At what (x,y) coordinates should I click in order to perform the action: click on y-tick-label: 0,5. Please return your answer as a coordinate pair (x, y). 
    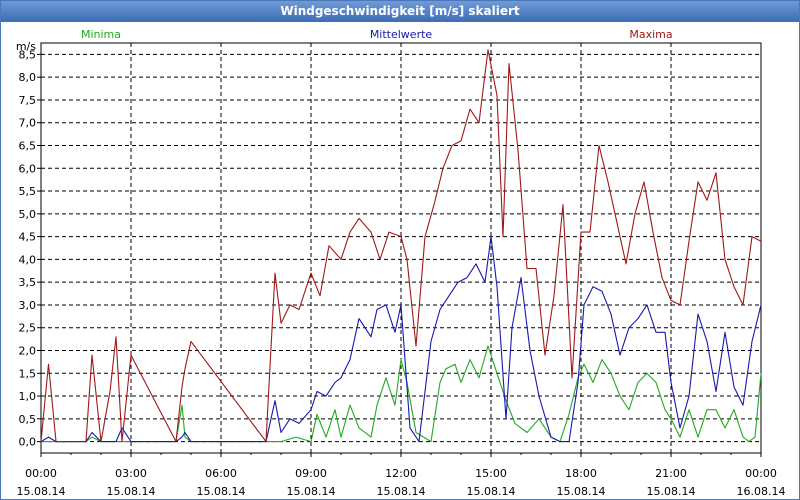
    Looking at the image, I should click on (28, 419).